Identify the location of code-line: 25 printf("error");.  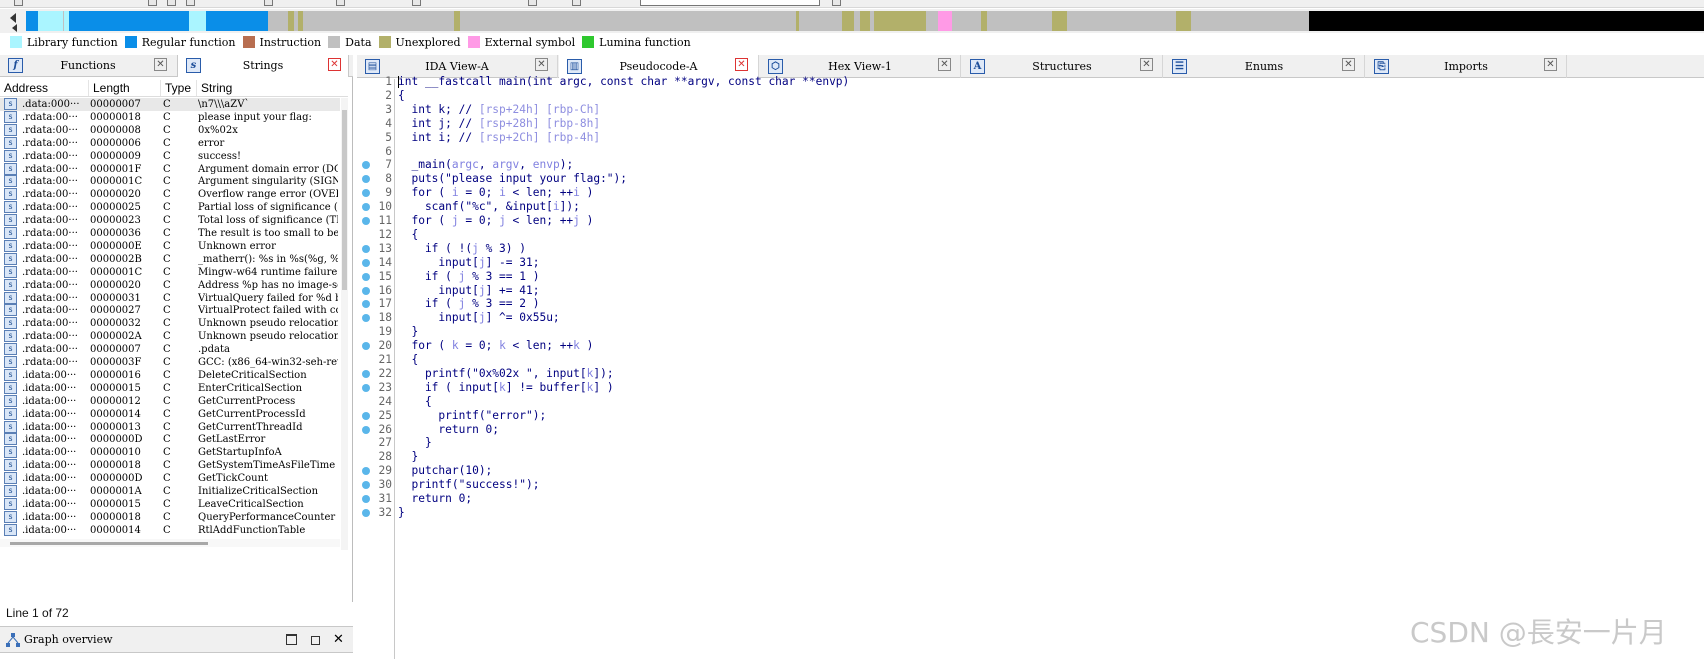
(1007, 416).